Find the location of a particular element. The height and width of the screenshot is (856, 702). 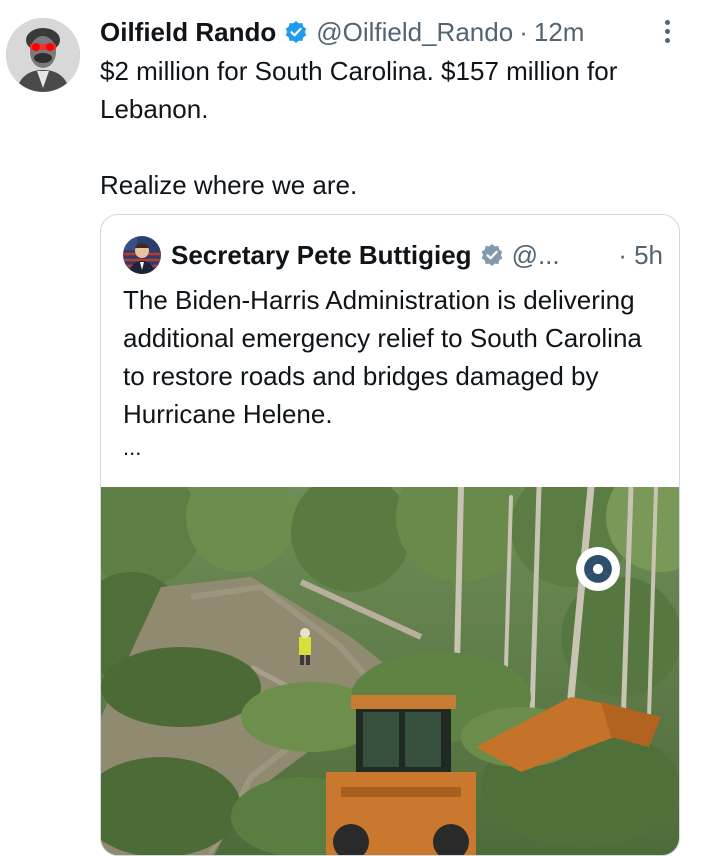

more-options-icon is located at coordinates (667, 34).